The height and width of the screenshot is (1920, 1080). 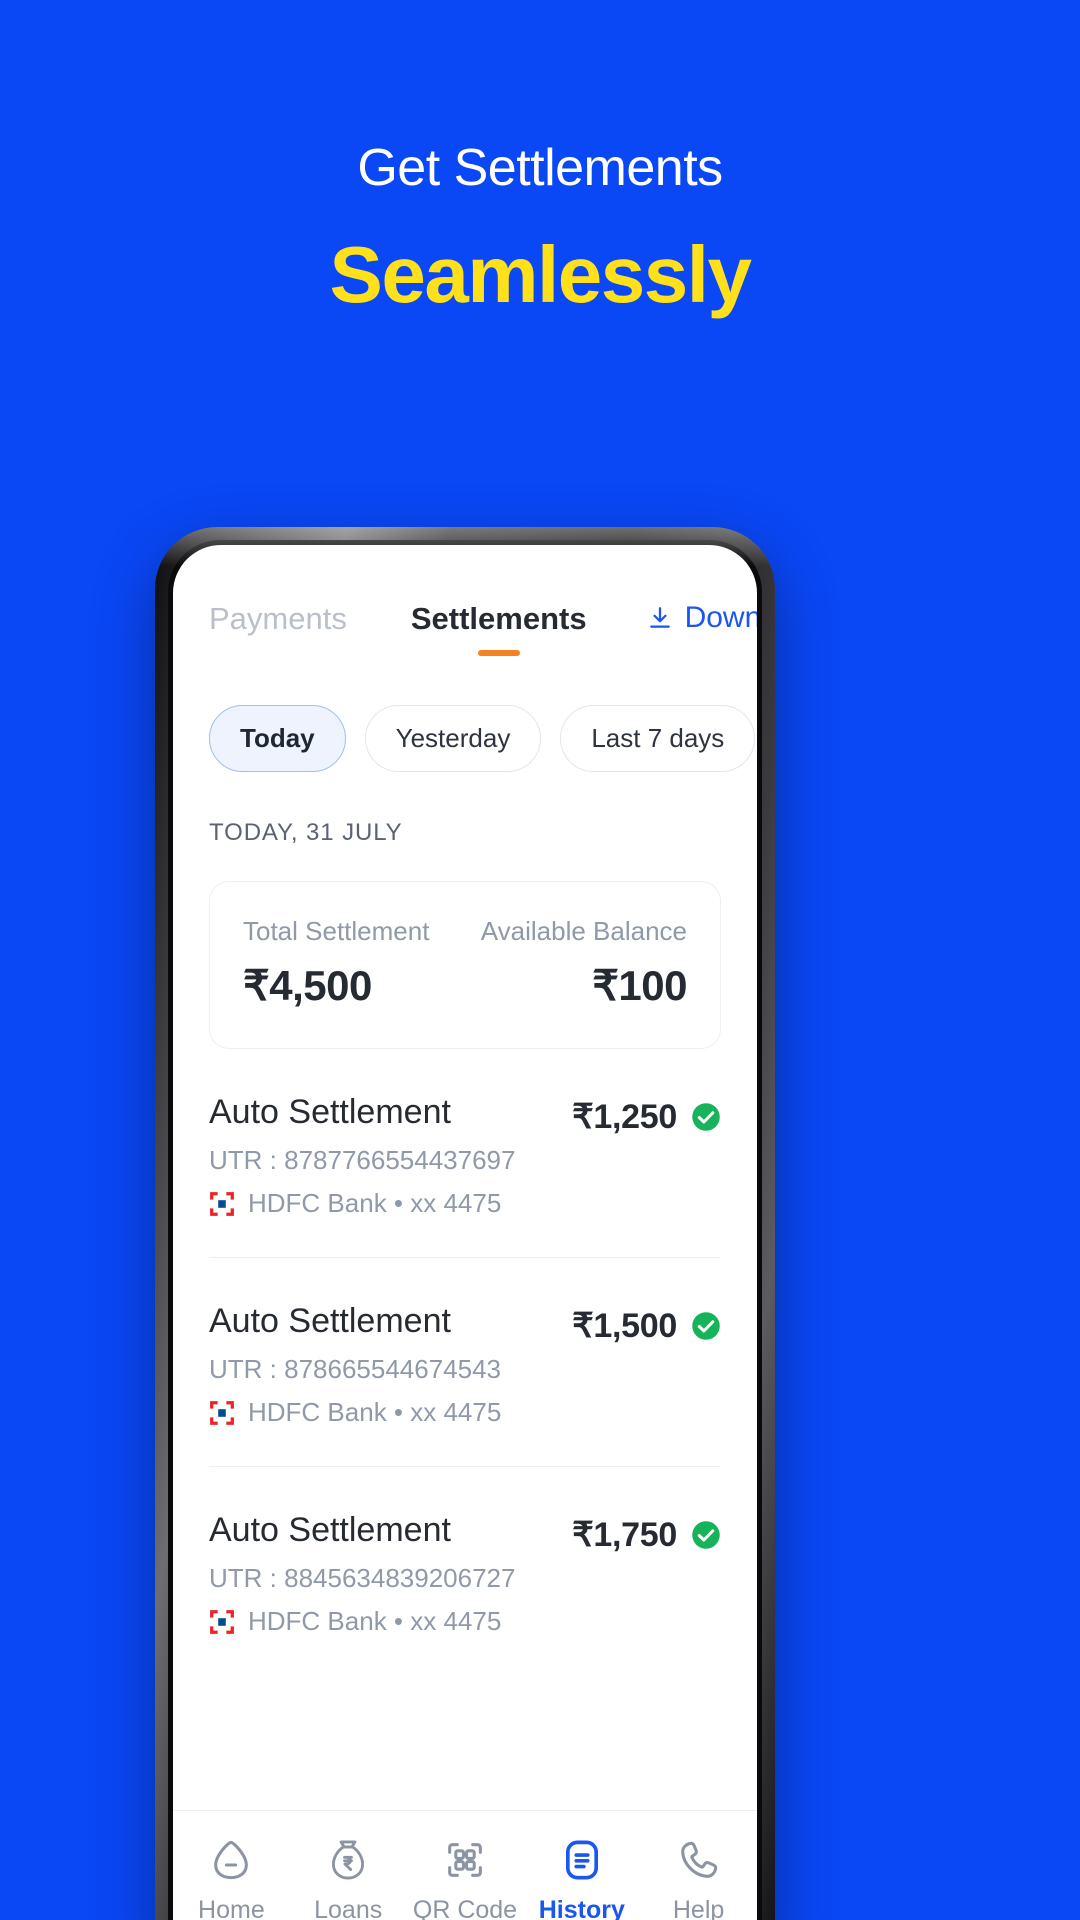 What do you see at coordinates (659, 617) in the screenshot?
I see `download-icon` at bounding box center [659, 617].